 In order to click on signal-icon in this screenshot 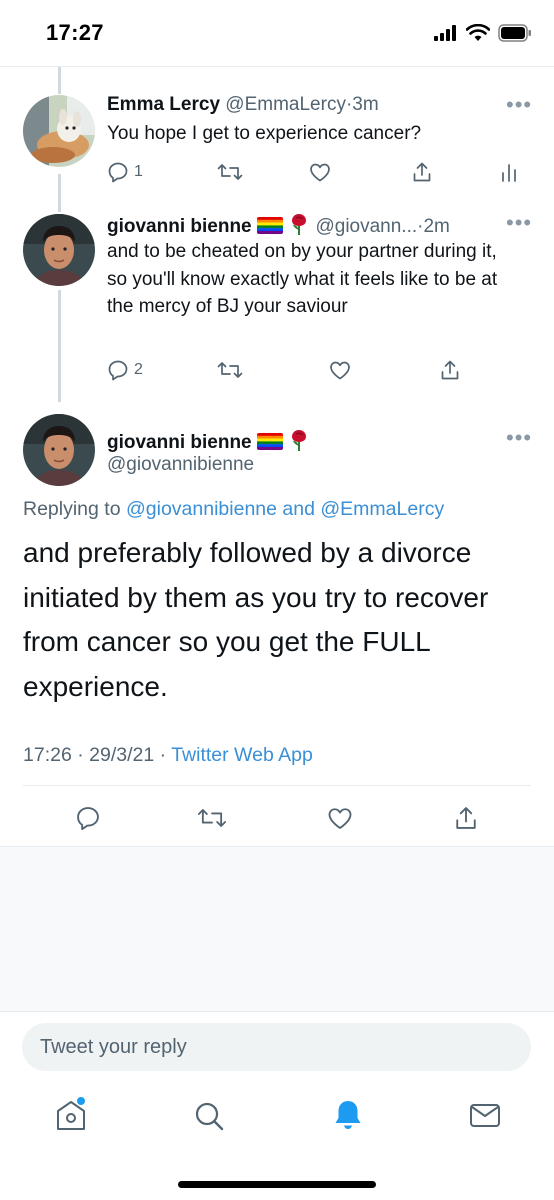, I will do `click(445, 33)`.